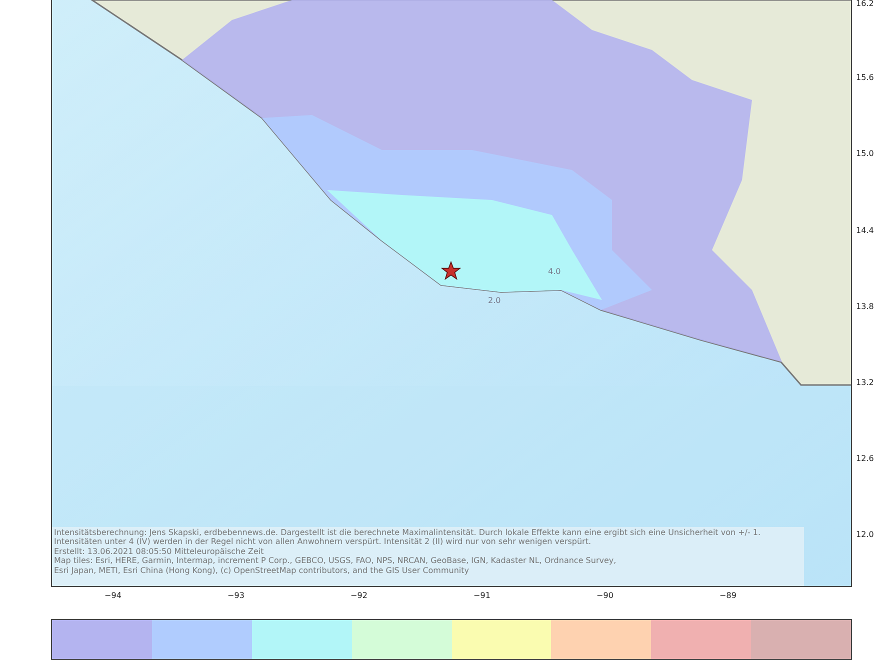 This screenshot has height=660, width=880. What do you see at coordinates (728, 596) in the screenshot?
I see `x-axis-tick-label: −89` at bounding box center [728, 596].